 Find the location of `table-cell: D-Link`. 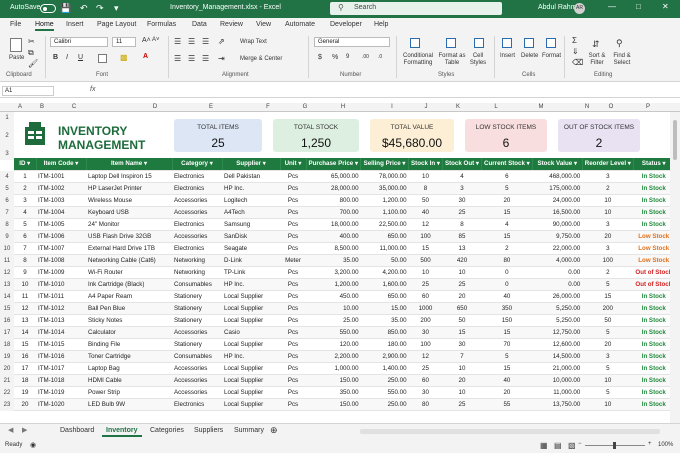

table-cell: D-Link is located at coordinates (251, 260).